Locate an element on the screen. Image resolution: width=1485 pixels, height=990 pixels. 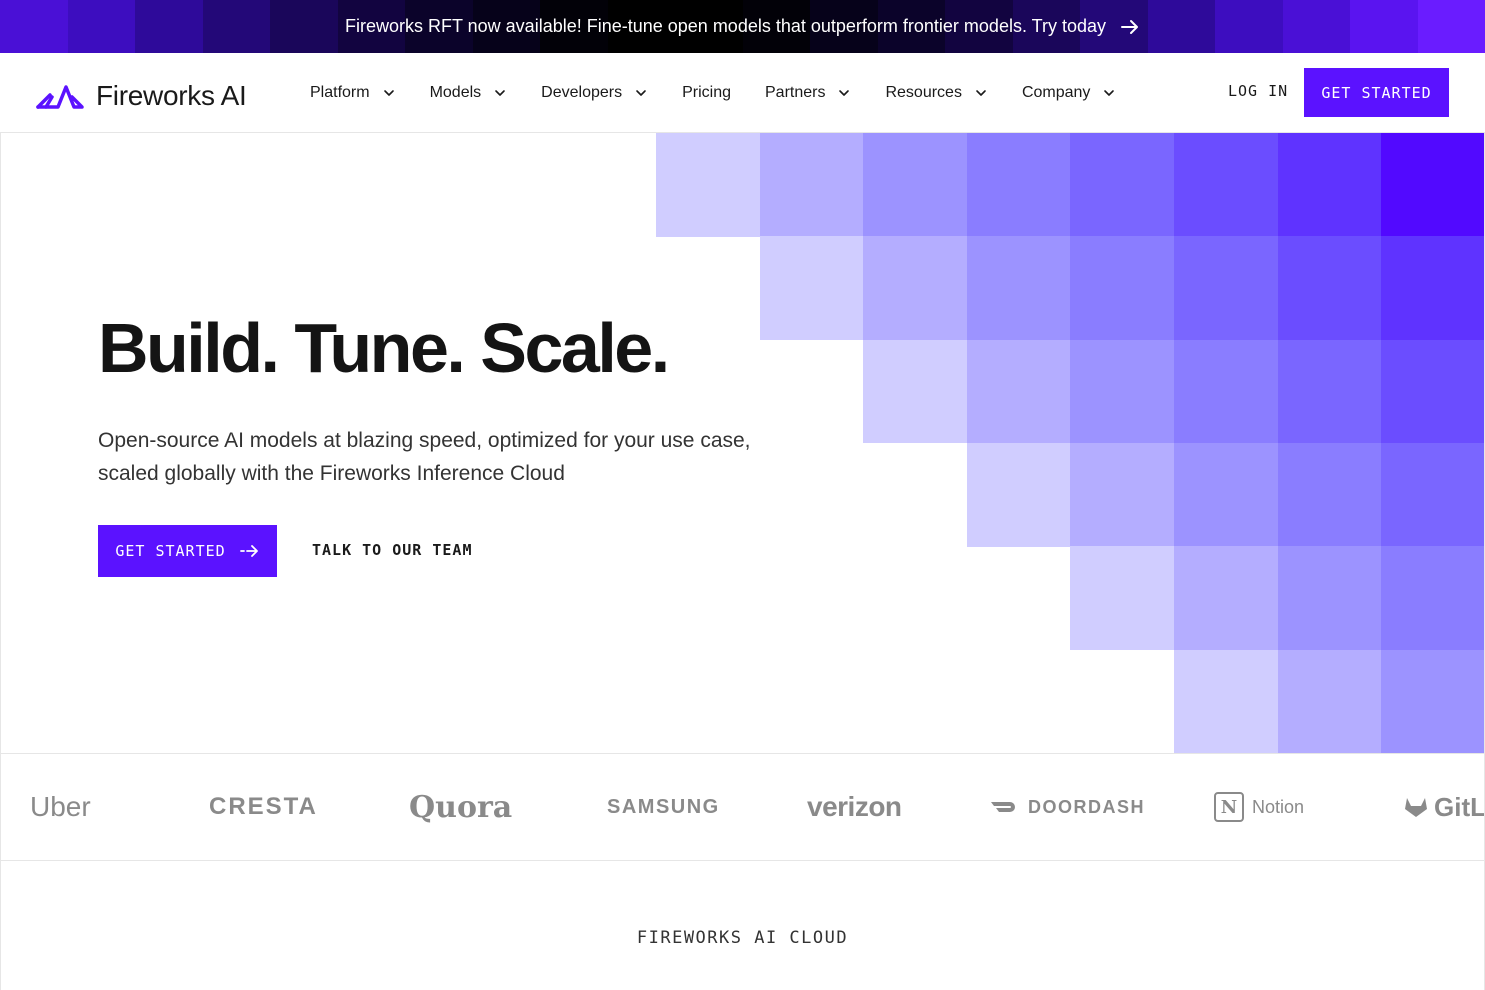
verizon-logo-text: verizon is located at coordinates (854, 806).